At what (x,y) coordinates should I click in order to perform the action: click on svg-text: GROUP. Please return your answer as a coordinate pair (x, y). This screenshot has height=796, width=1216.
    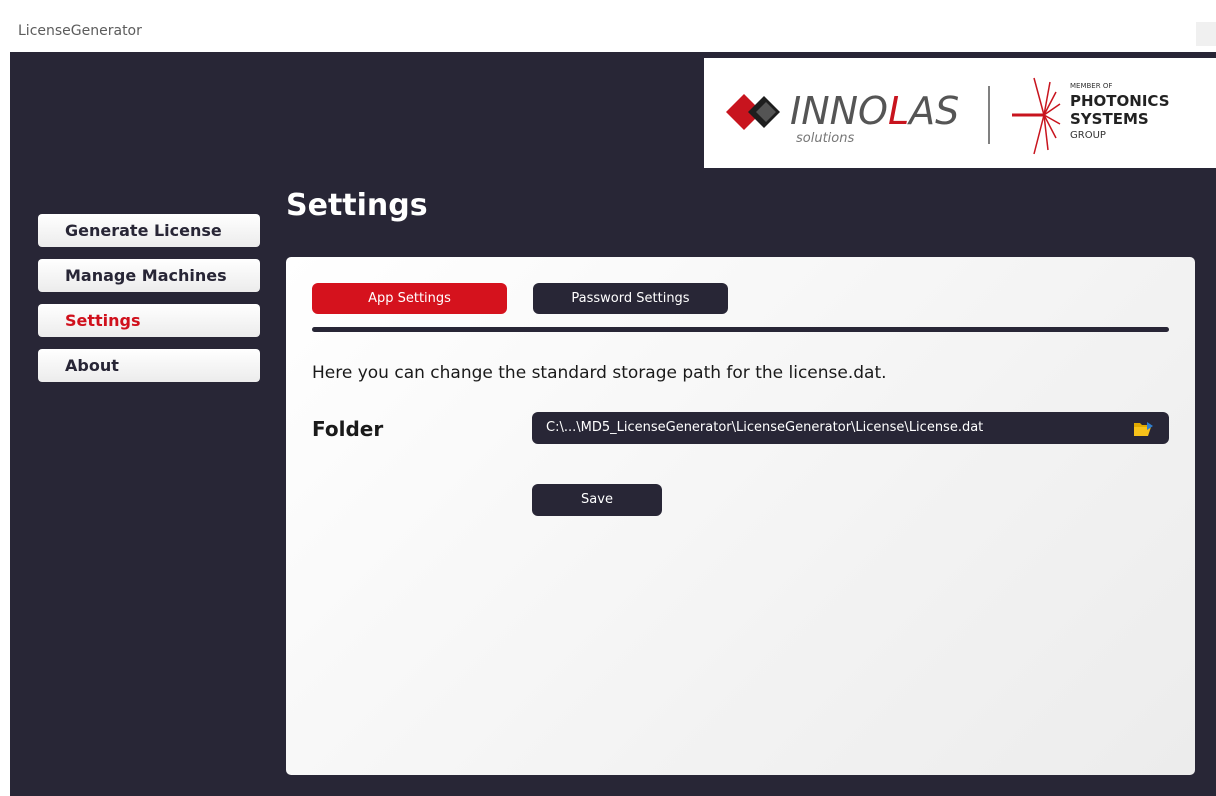
    Looking at the image, I should click on (1088, 135).